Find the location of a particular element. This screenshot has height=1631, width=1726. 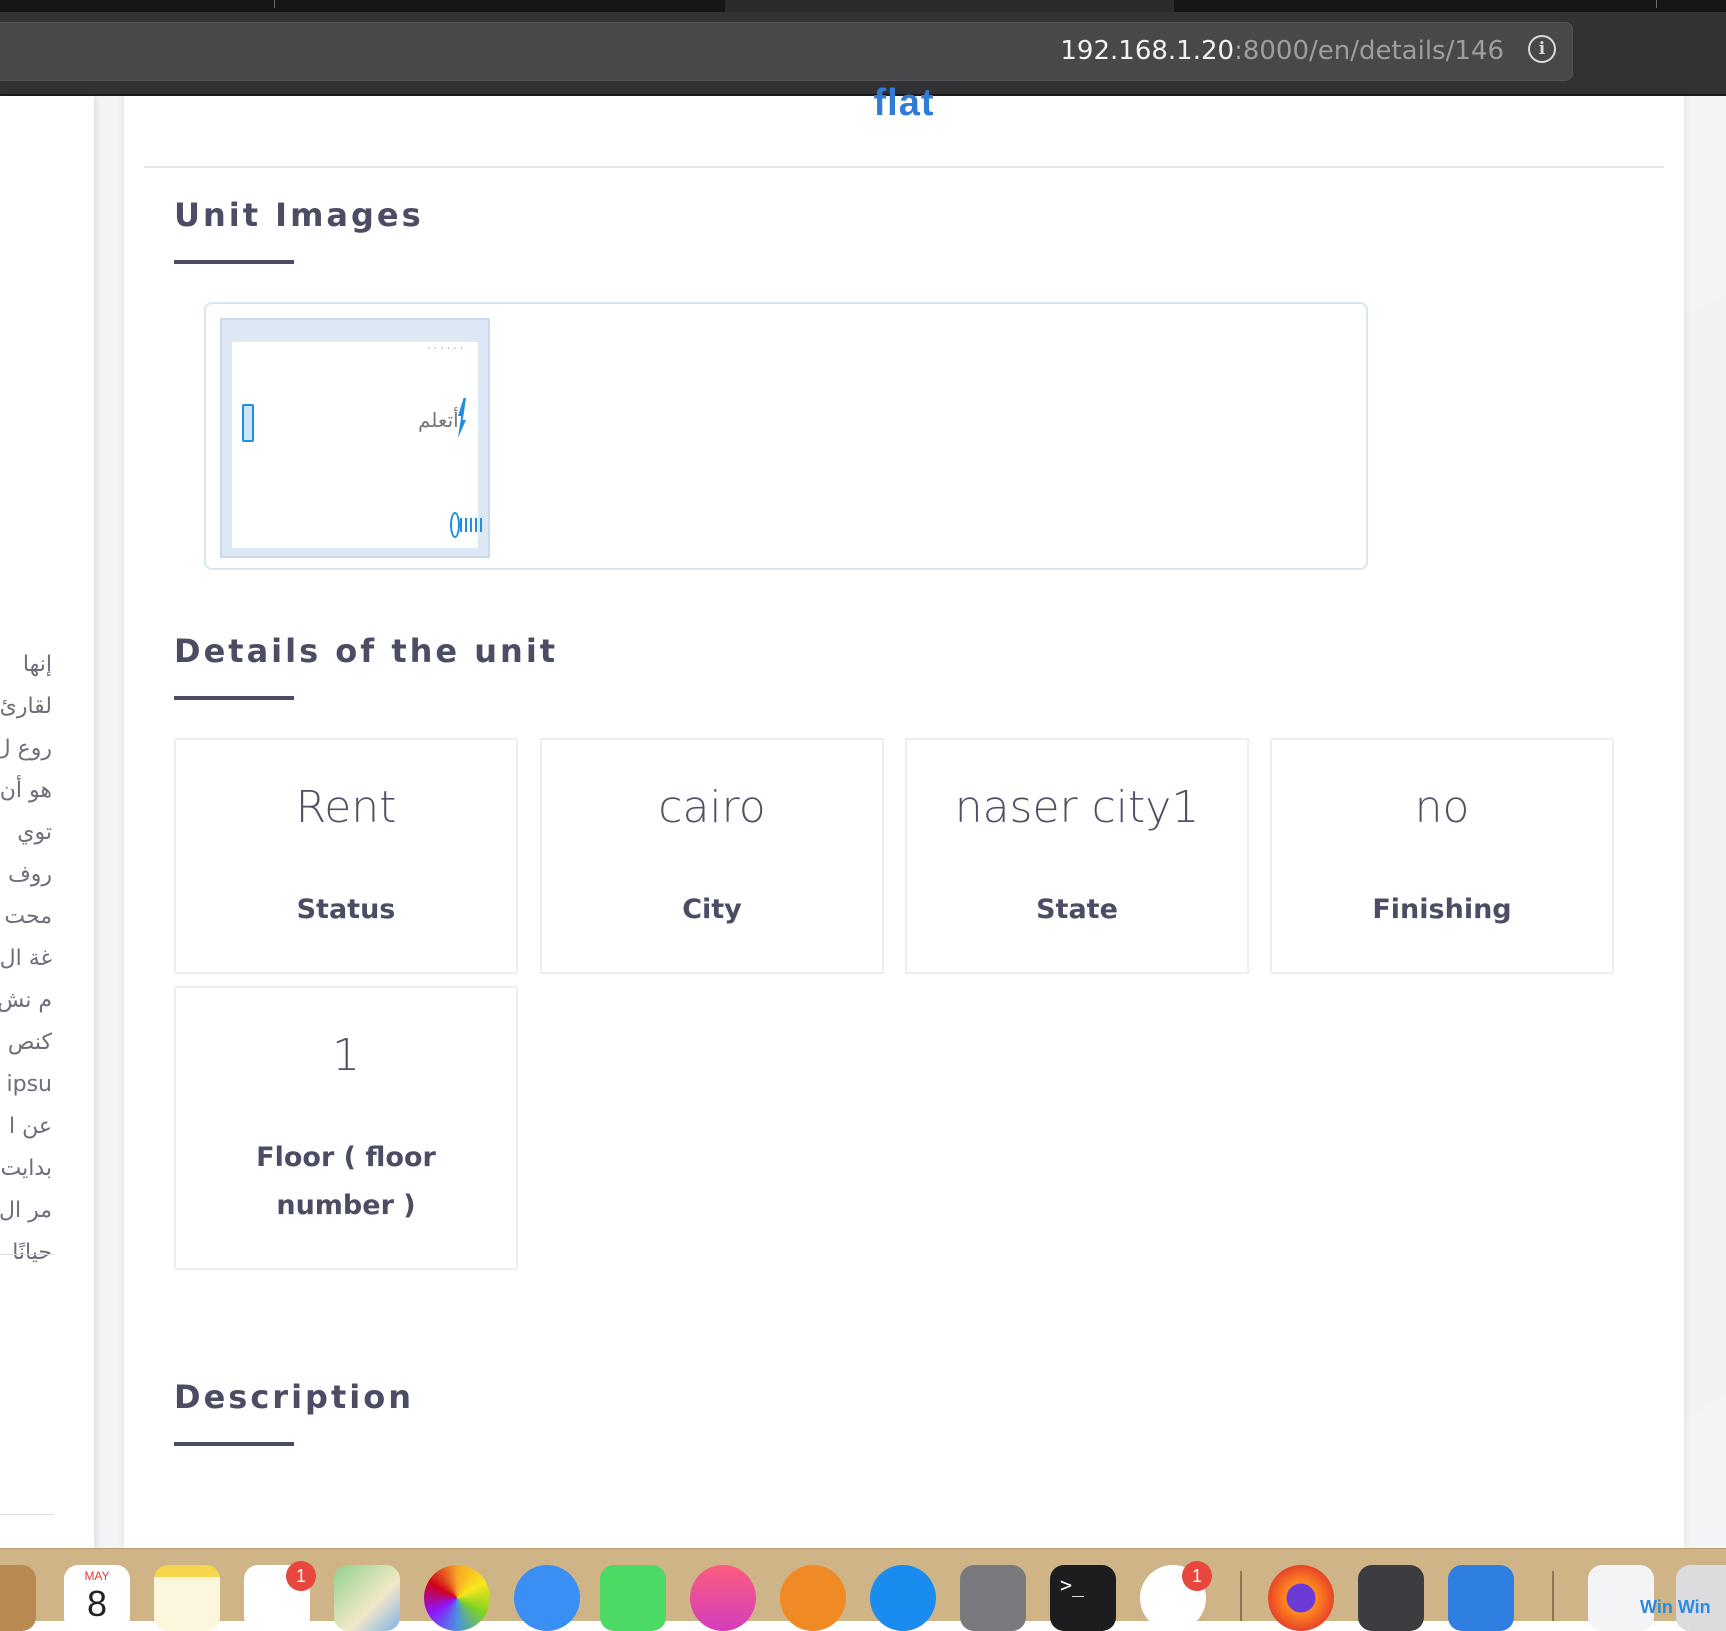

music-icon is located at coordinates (723, 1598).